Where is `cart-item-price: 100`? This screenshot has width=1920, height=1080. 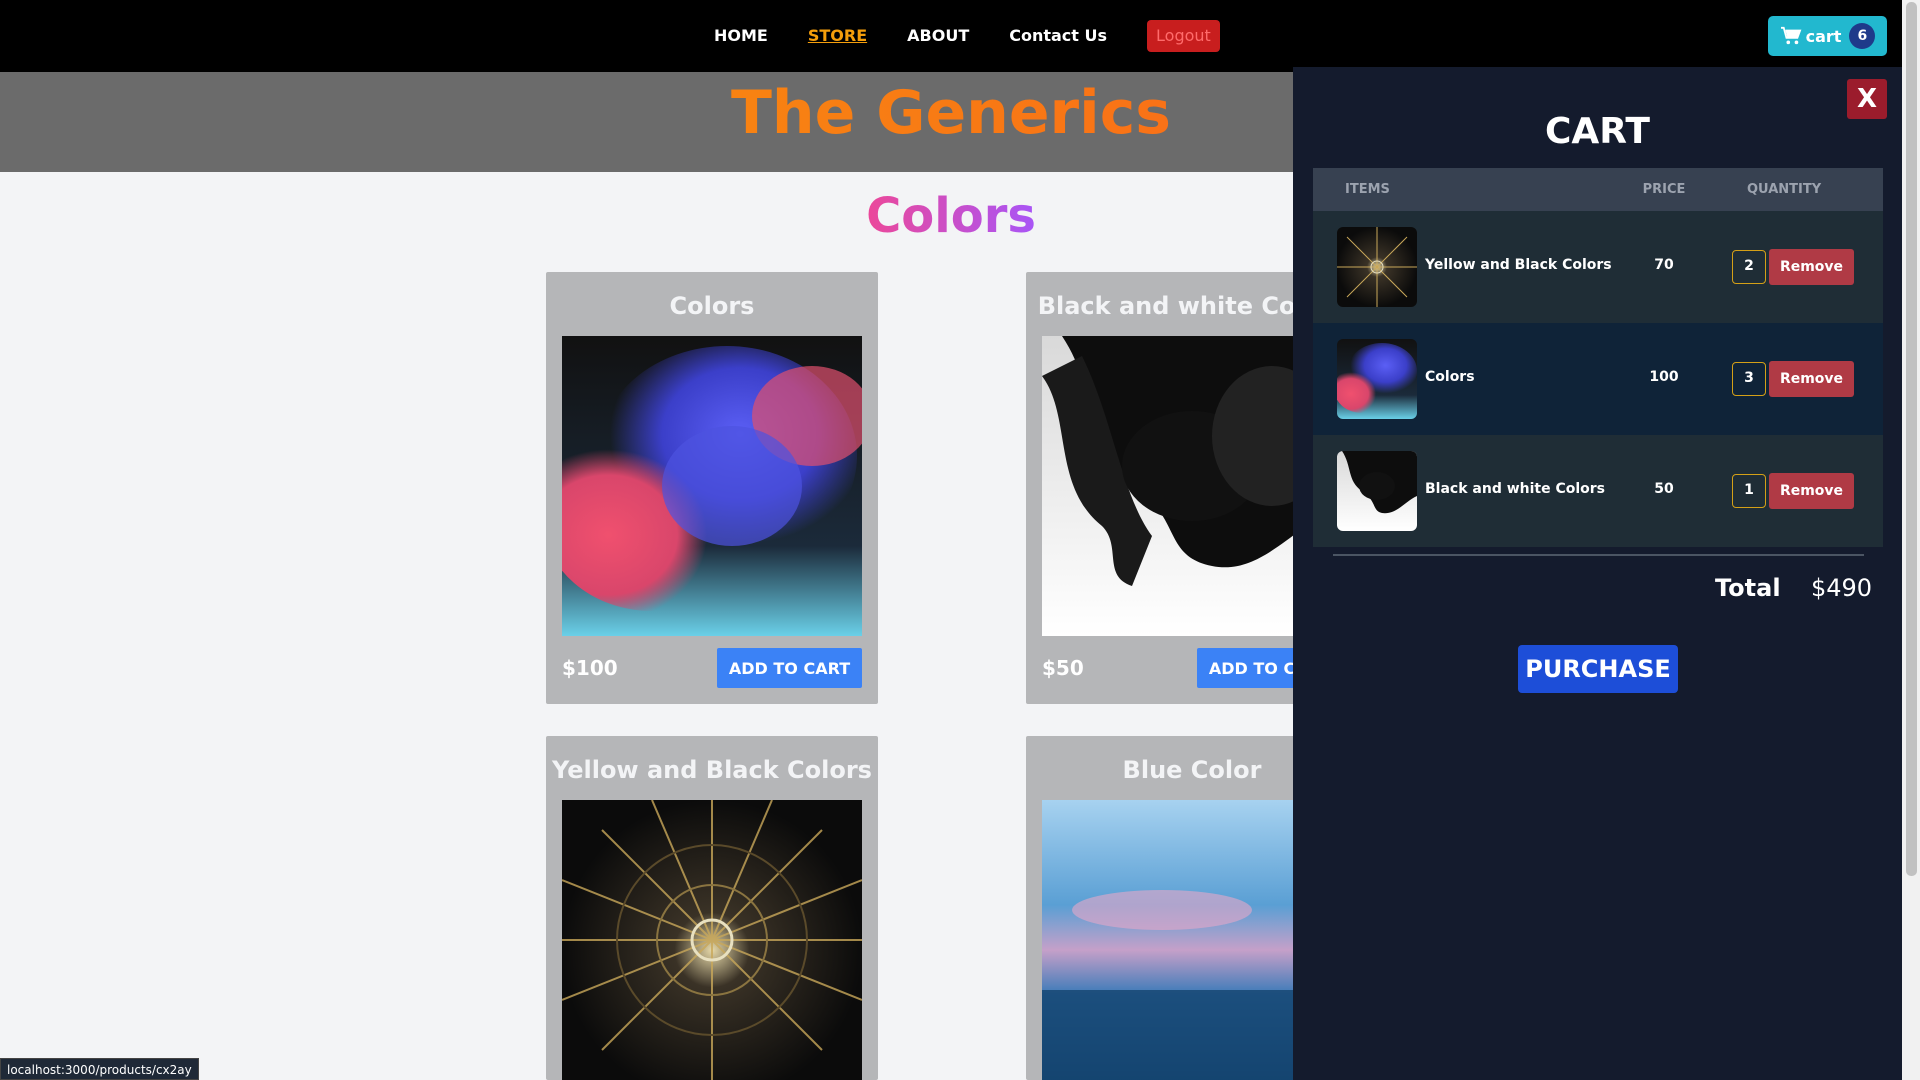
cart-item-price: 100 is located at coordinates (1664, 377).